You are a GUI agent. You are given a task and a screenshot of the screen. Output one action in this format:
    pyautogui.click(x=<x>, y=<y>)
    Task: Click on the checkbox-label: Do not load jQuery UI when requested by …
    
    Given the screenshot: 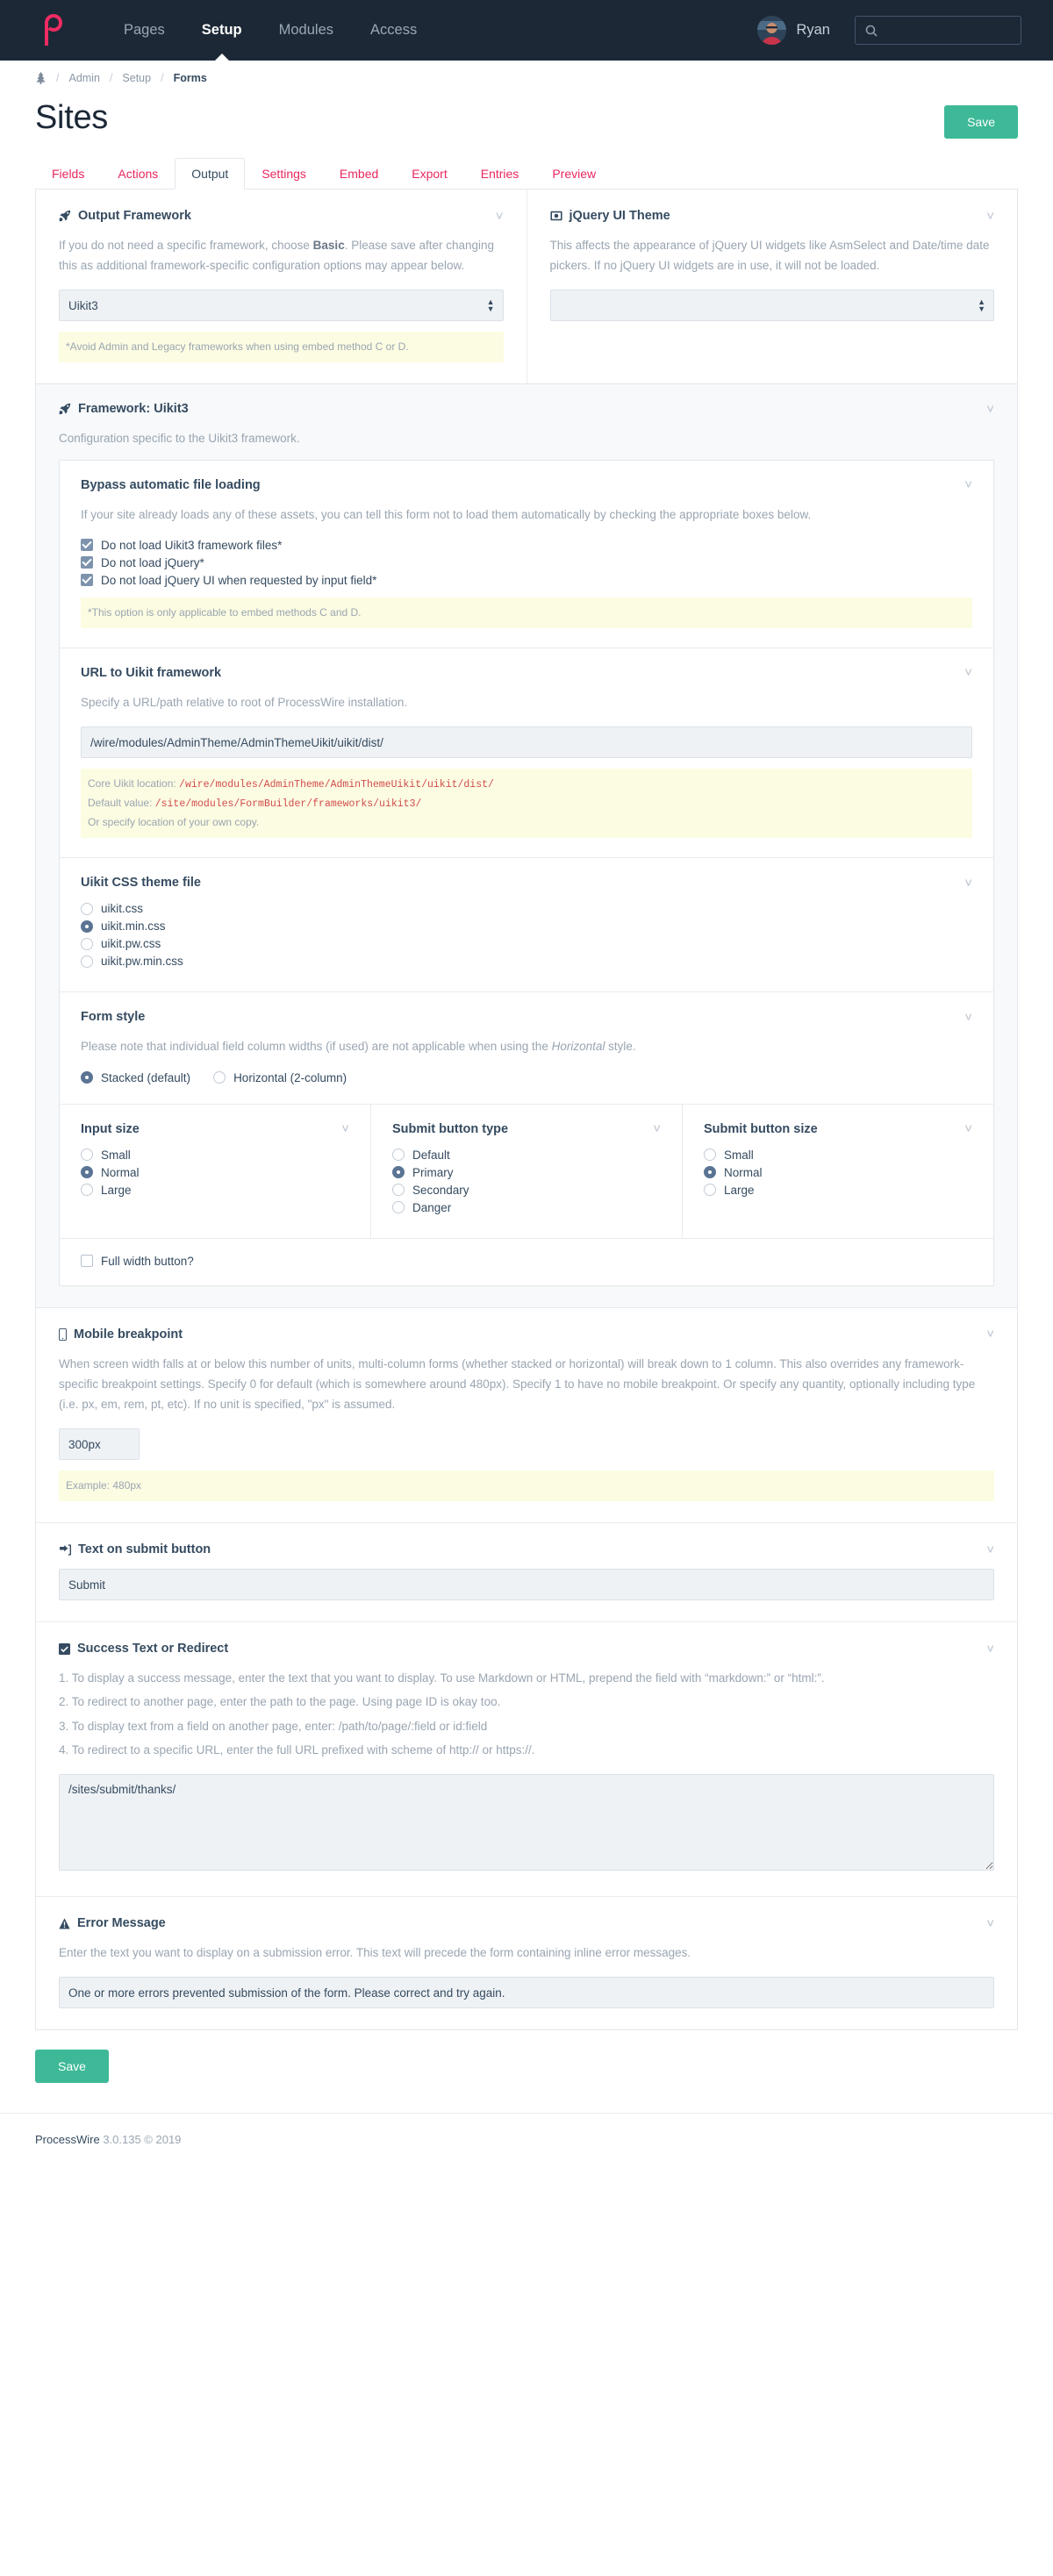 What is the action you would take?
    pyautogui.click(x=239, y=580)
    